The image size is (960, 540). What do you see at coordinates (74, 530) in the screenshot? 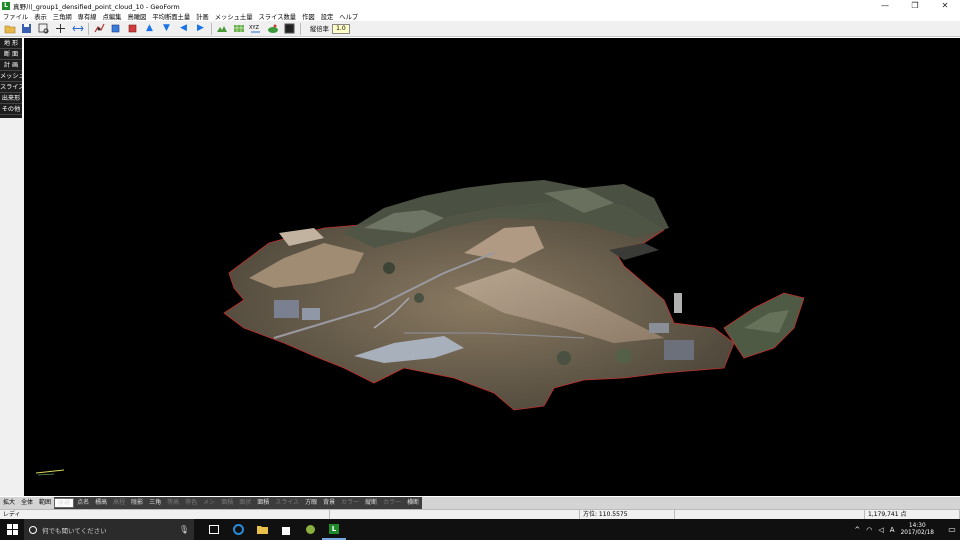
I see `search-placeholder: 何でも聞いてください` at bounding box center [74, 530].